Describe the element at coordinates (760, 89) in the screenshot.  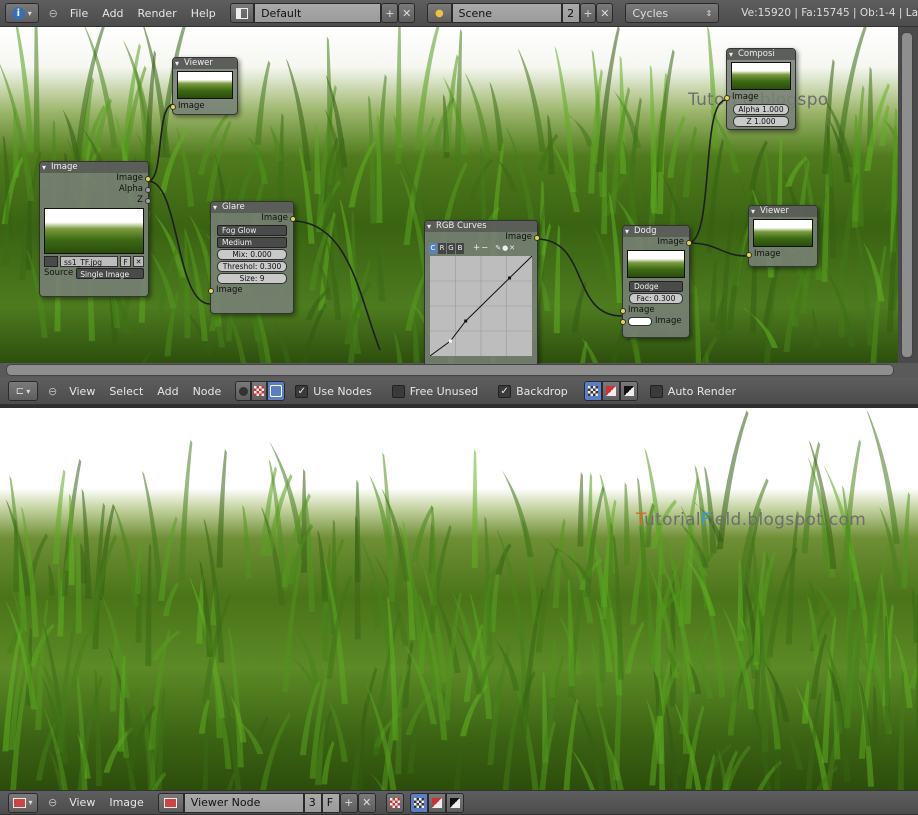
I see `node-composite: Composi Image Alpha 1.000 Z 1.000` at that location.